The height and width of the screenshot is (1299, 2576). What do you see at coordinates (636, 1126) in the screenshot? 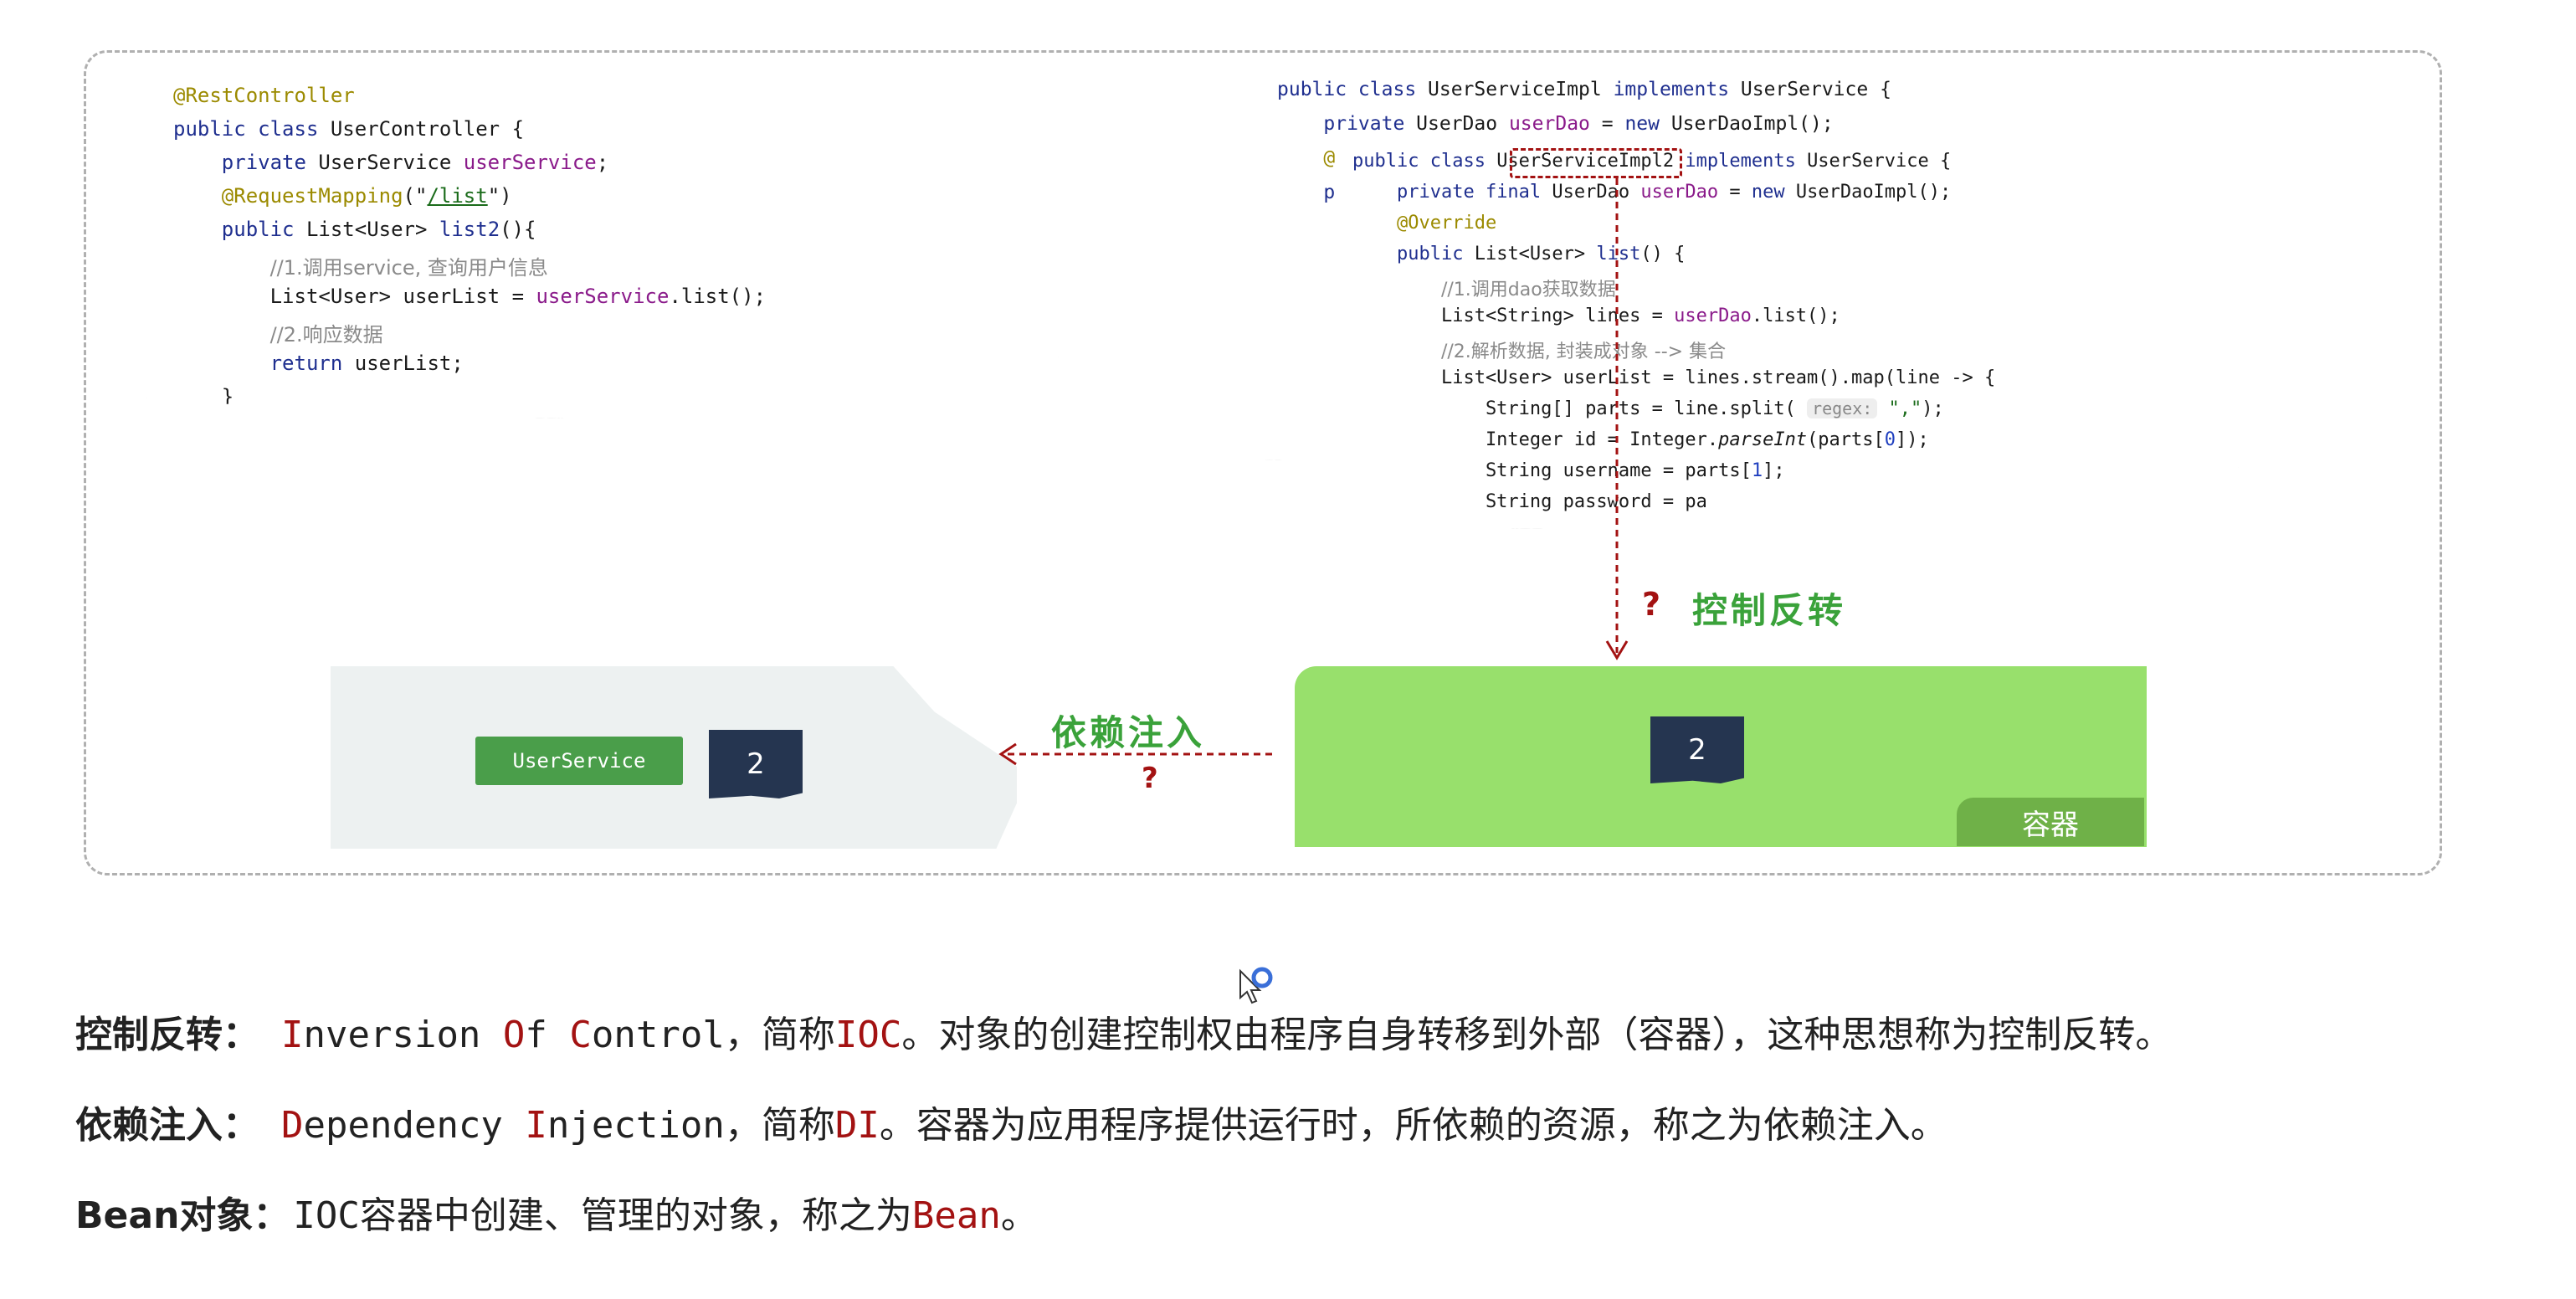
I see `definition-text: njection` at bounding box center [636, 1126].